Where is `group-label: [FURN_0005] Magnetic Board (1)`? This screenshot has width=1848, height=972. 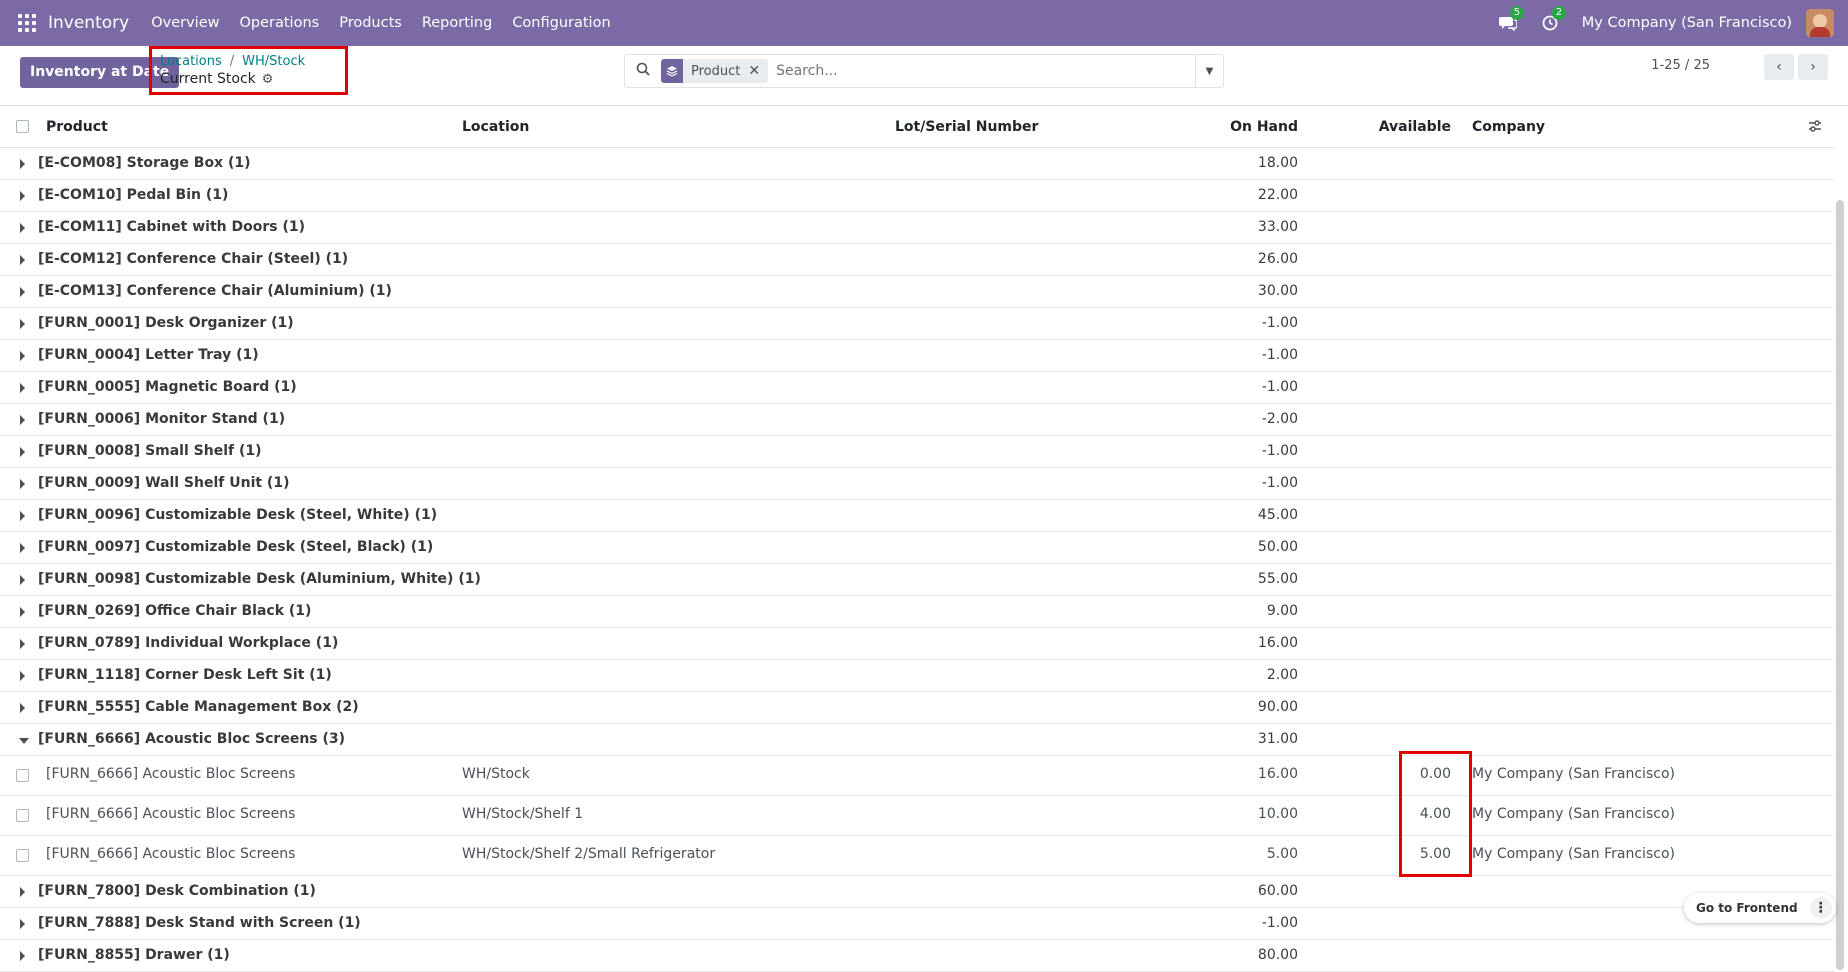 group-label: [FURN_0005] Magnetic Board (1) is located at coordinates (167, 387).